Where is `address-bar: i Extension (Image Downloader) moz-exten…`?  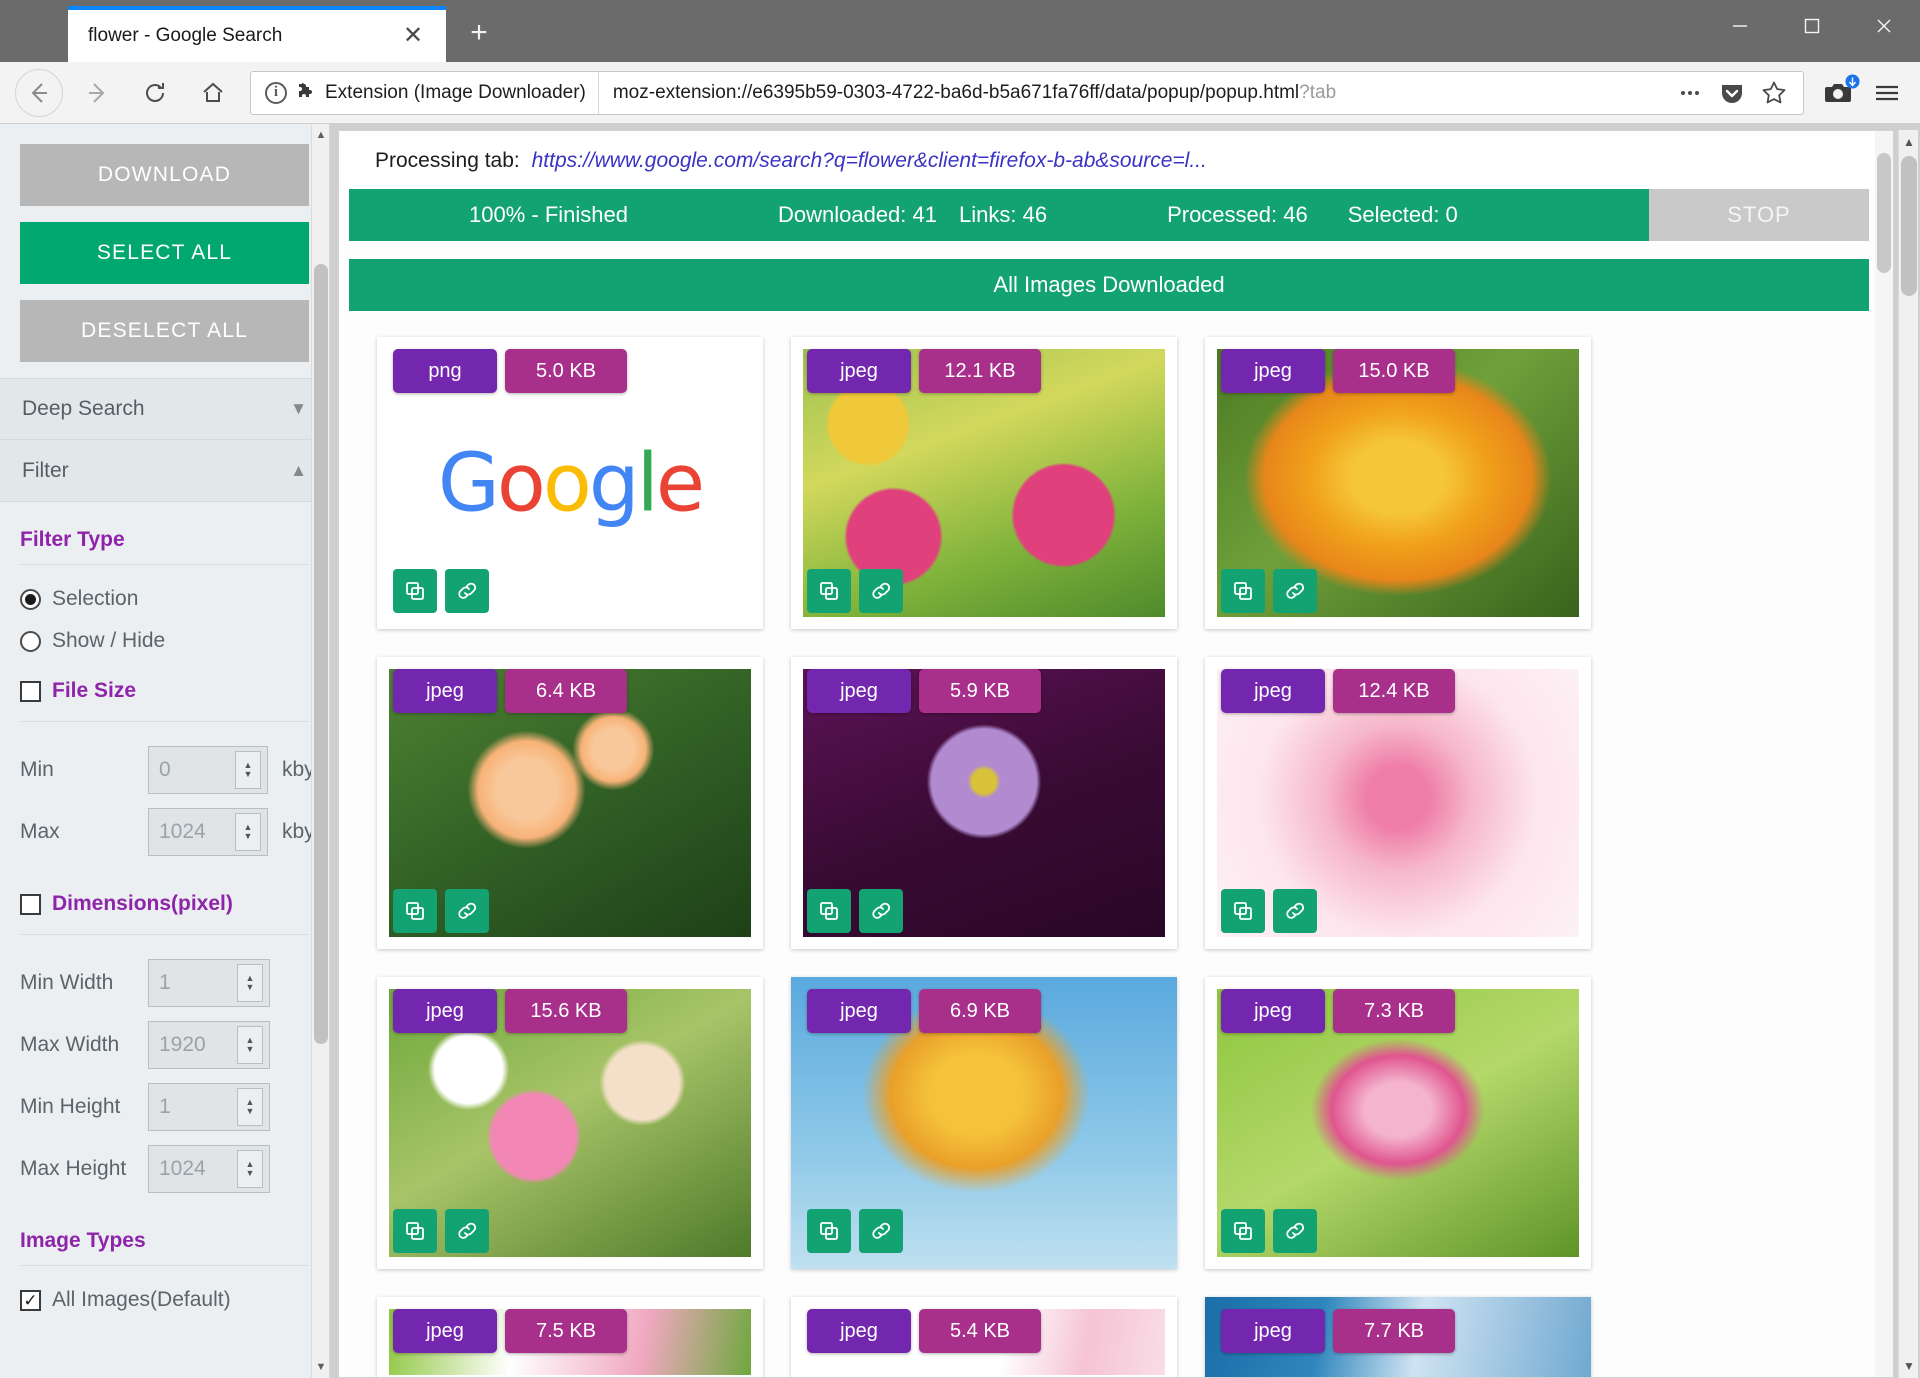
address-bar: i Extension (Image Downloader) moz-exten… is located at coordinates (1027, 92).